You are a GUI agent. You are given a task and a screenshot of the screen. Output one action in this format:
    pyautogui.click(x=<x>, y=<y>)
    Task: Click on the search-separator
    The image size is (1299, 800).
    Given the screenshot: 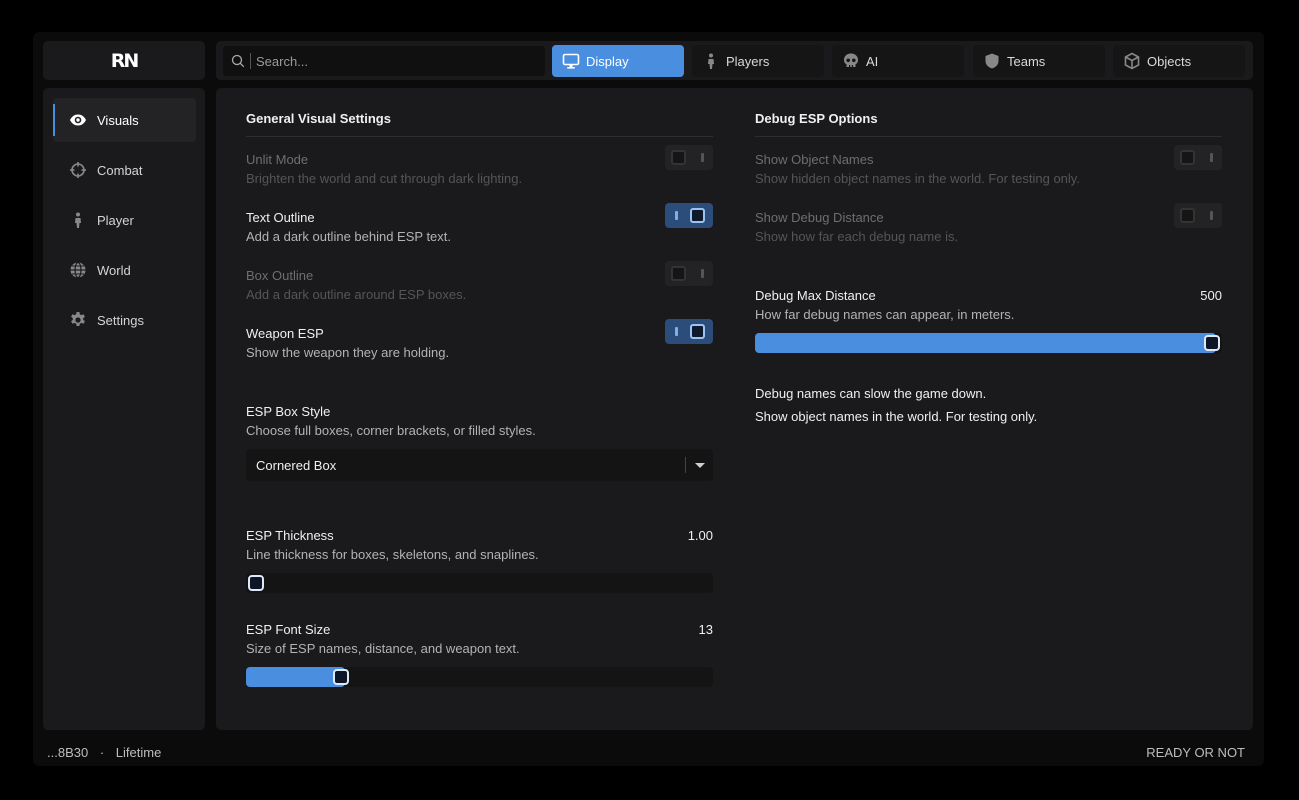 What is the action you would take?
    pyautogui.click(x=250, y=61)
    